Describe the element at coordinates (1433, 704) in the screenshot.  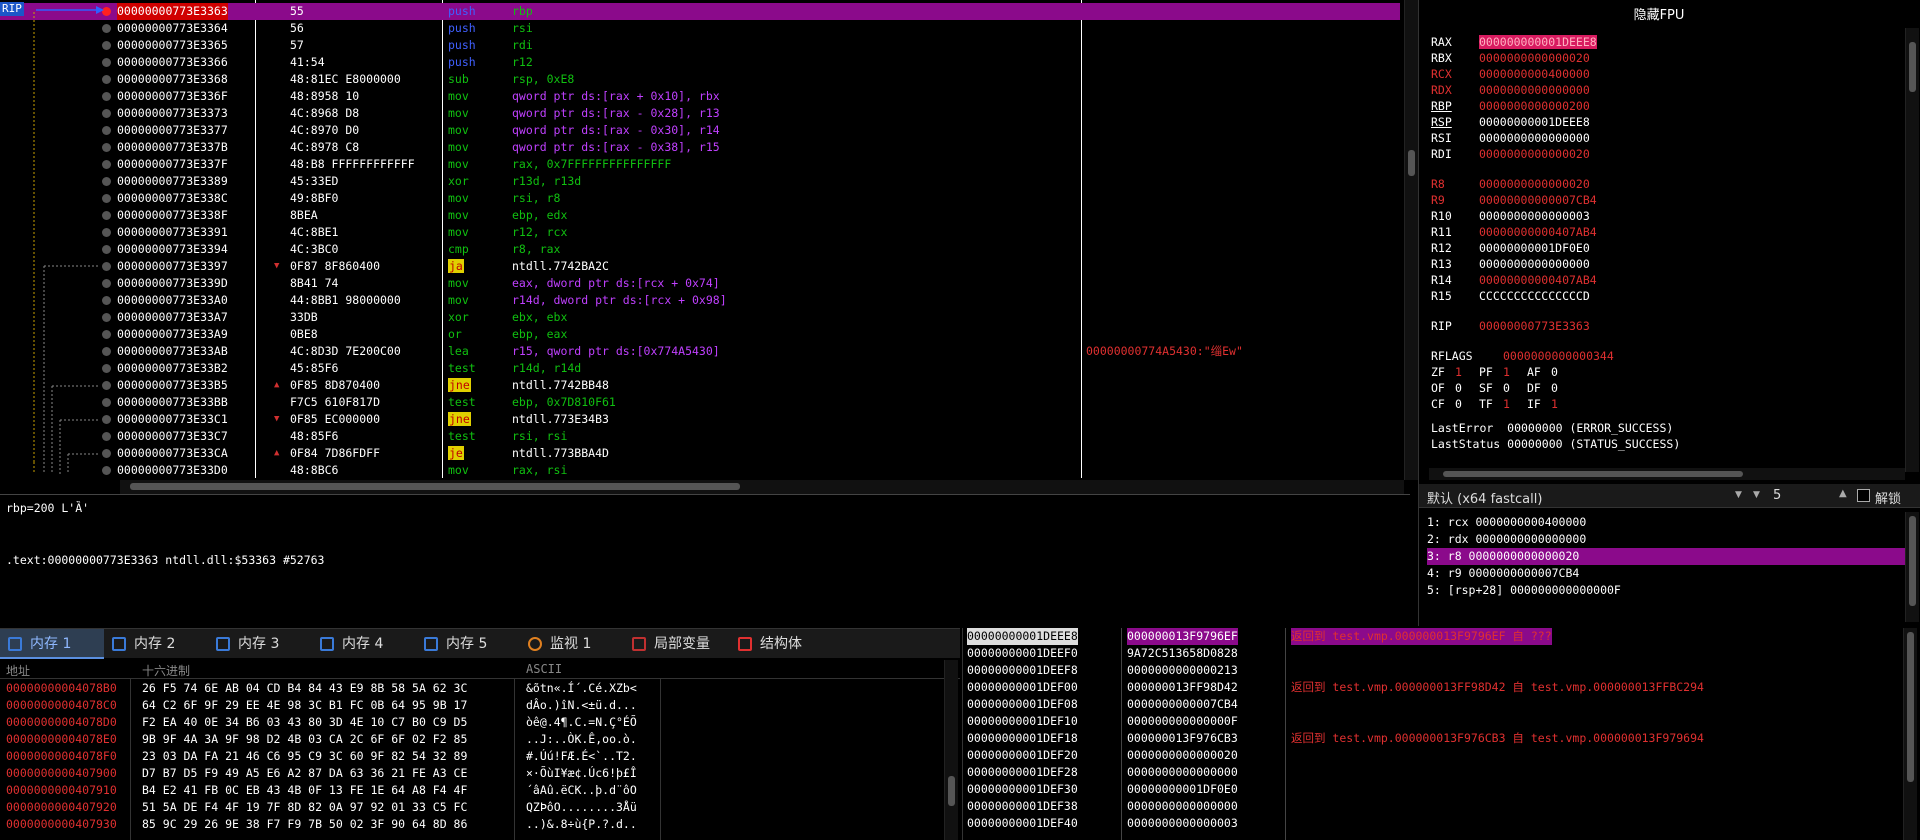
I see `stack-row: 00000000001DEF08 0000000000007CB4` at that location.